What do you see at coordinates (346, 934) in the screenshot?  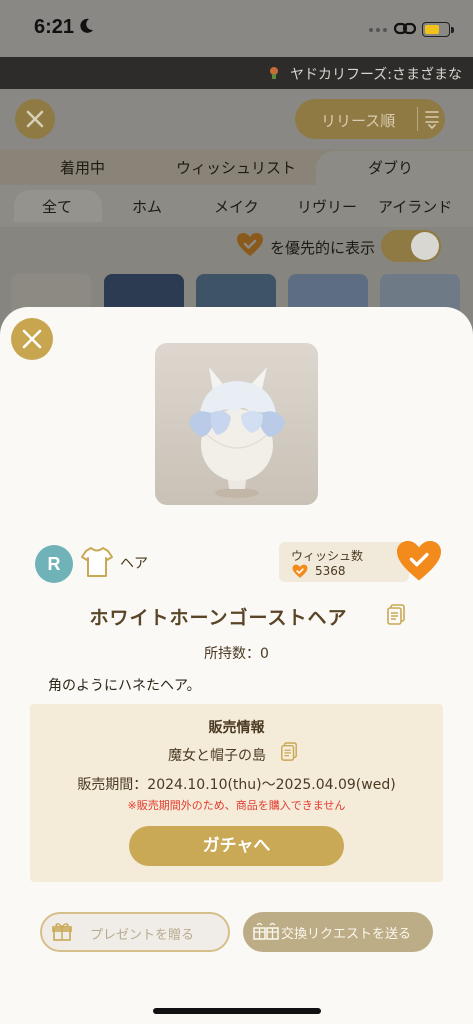 I see `exchange-label: 交換リクエストを送る` at bounding box center [346, 934].